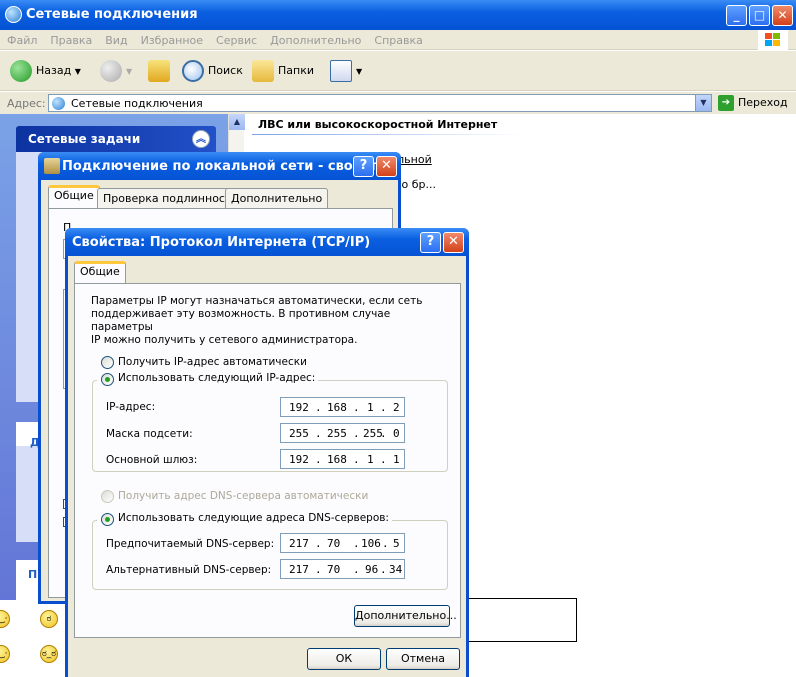  Describe the element at coordinates (190, 544) in the screenshot. I see `preferred-dns-label: Предпочитаемый DNS-сервер:` at that location.